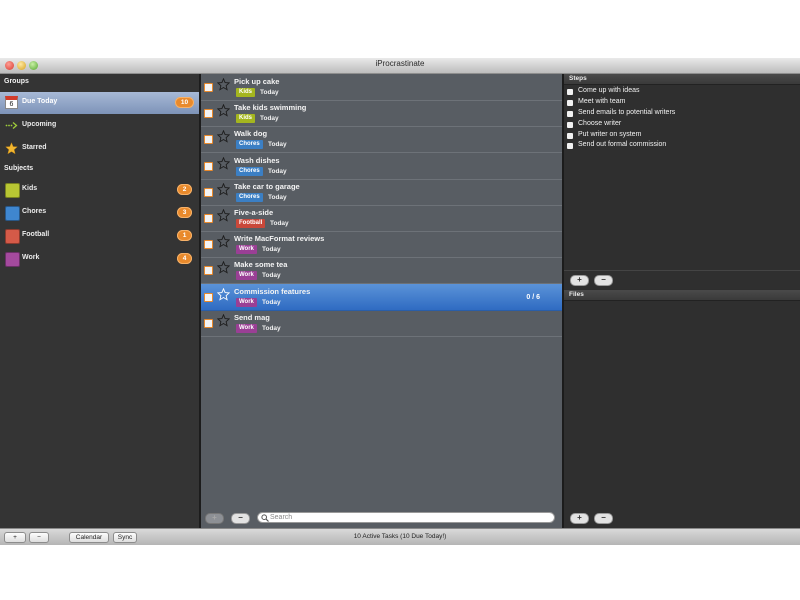 The height and width of the screenshot is (600, 800). I want to click on task-row: Make some tea Work Today, so click(381, 271).